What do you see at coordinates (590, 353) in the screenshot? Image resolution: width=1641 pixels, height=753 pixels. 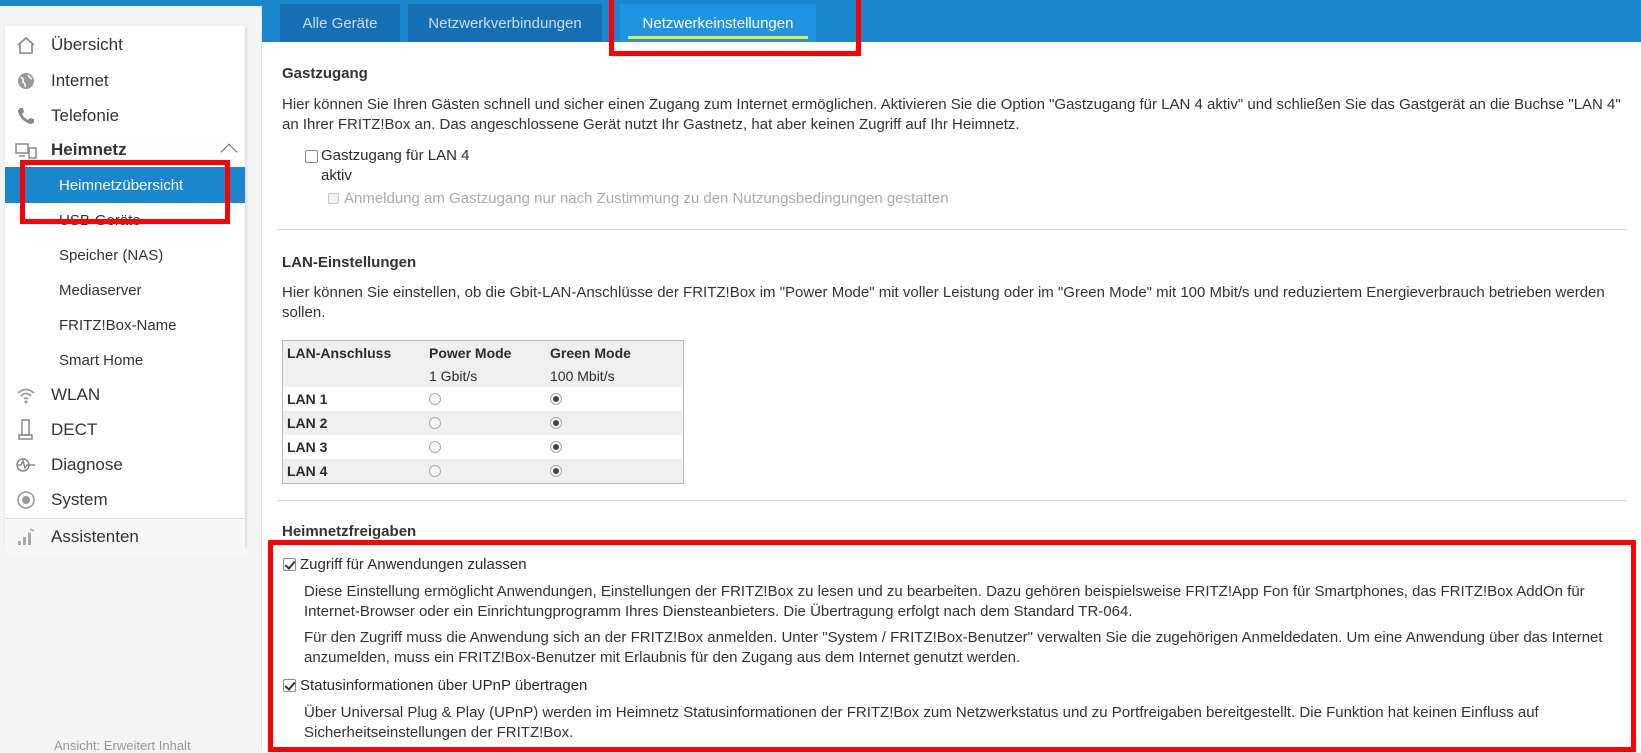 I see `column-header-green: Green Mode` at bounding box center [590, 353].